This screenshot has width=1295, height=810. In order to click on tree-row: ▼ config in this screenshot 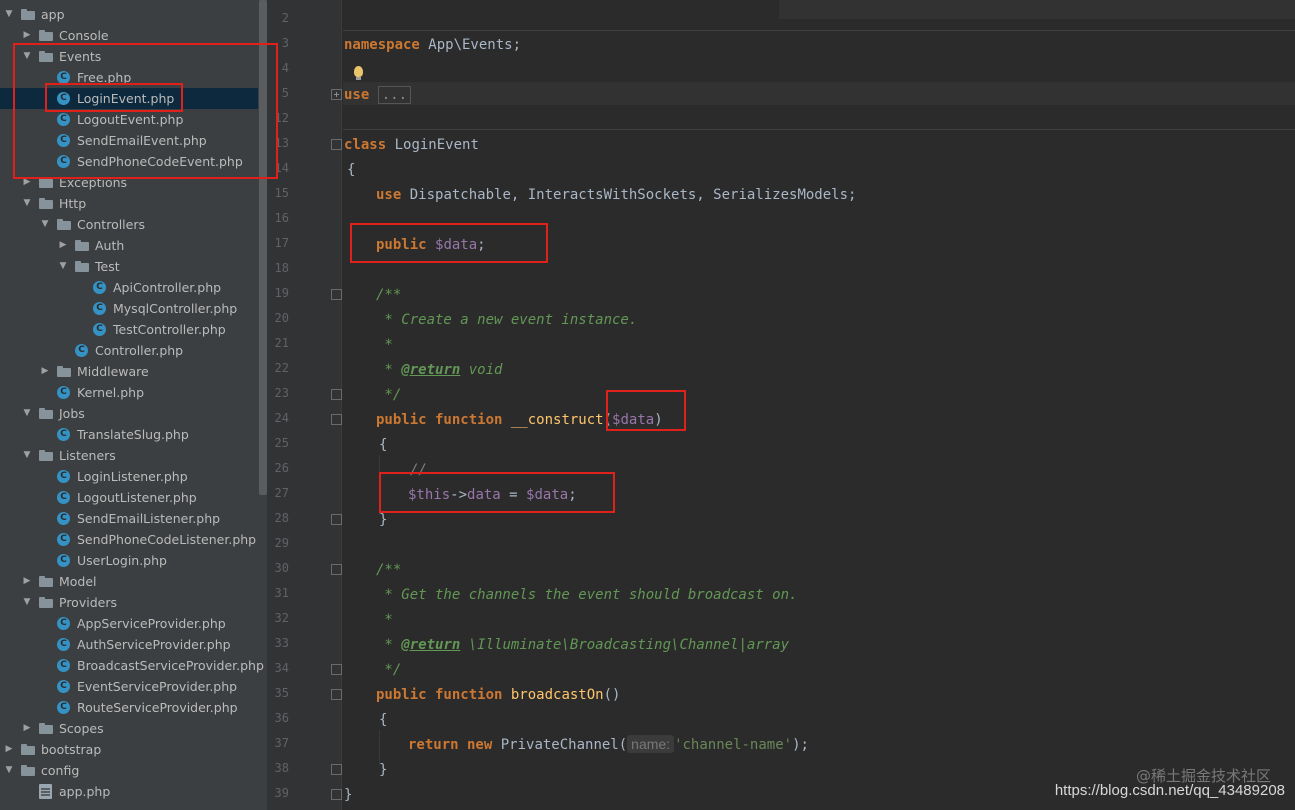, I will do `click(129, 770)`.